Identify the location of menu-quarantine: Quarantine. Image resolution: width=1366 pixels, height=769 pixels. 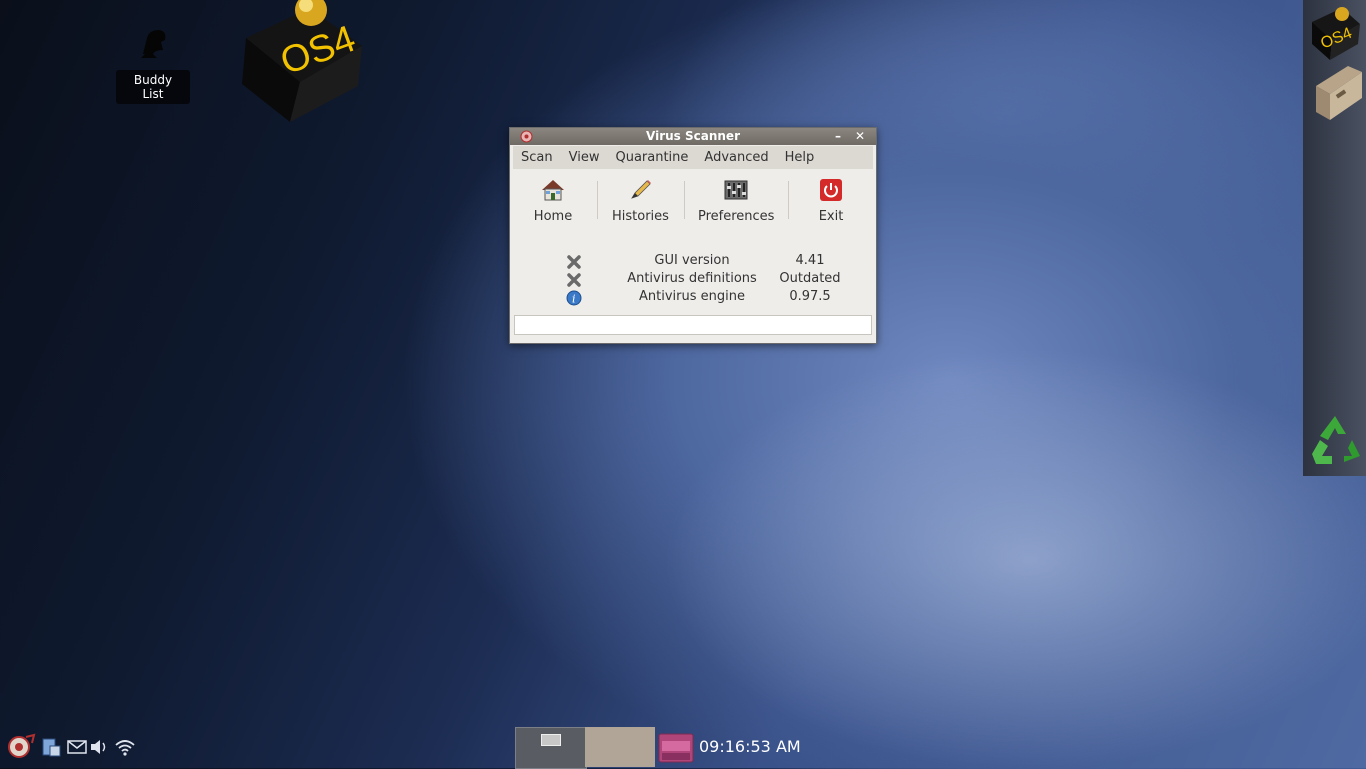
(651, 157).